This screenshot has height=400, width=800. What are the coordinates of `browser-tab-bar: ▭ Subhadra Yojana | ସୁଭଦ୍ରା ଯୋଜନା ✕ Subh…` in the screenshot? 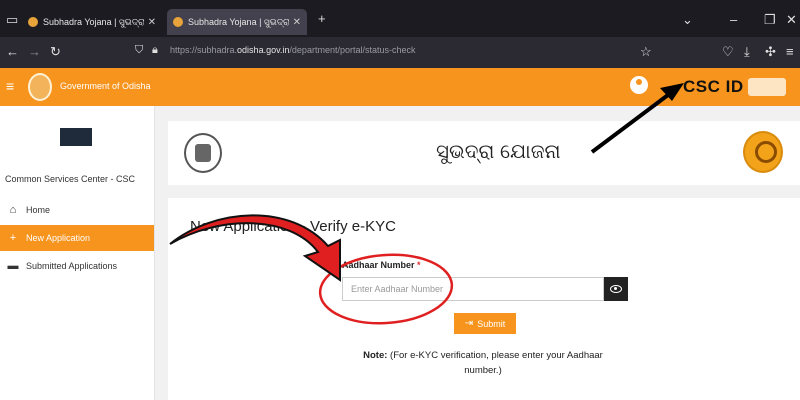 It's located at (400, 18).